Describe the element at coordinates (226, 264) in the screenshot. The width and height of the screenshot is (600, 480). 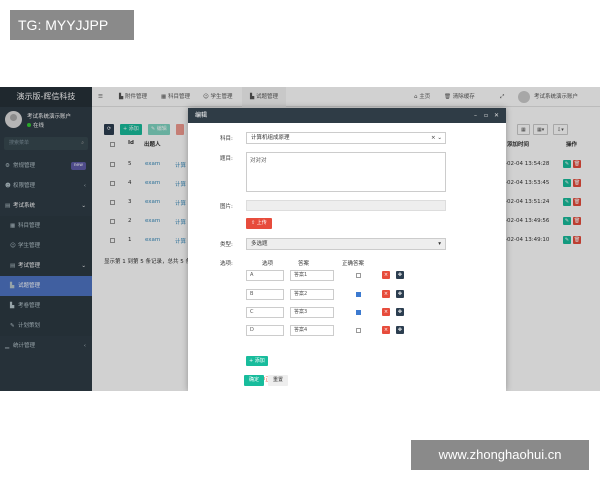
I see `options-label: 选项:` at that location.